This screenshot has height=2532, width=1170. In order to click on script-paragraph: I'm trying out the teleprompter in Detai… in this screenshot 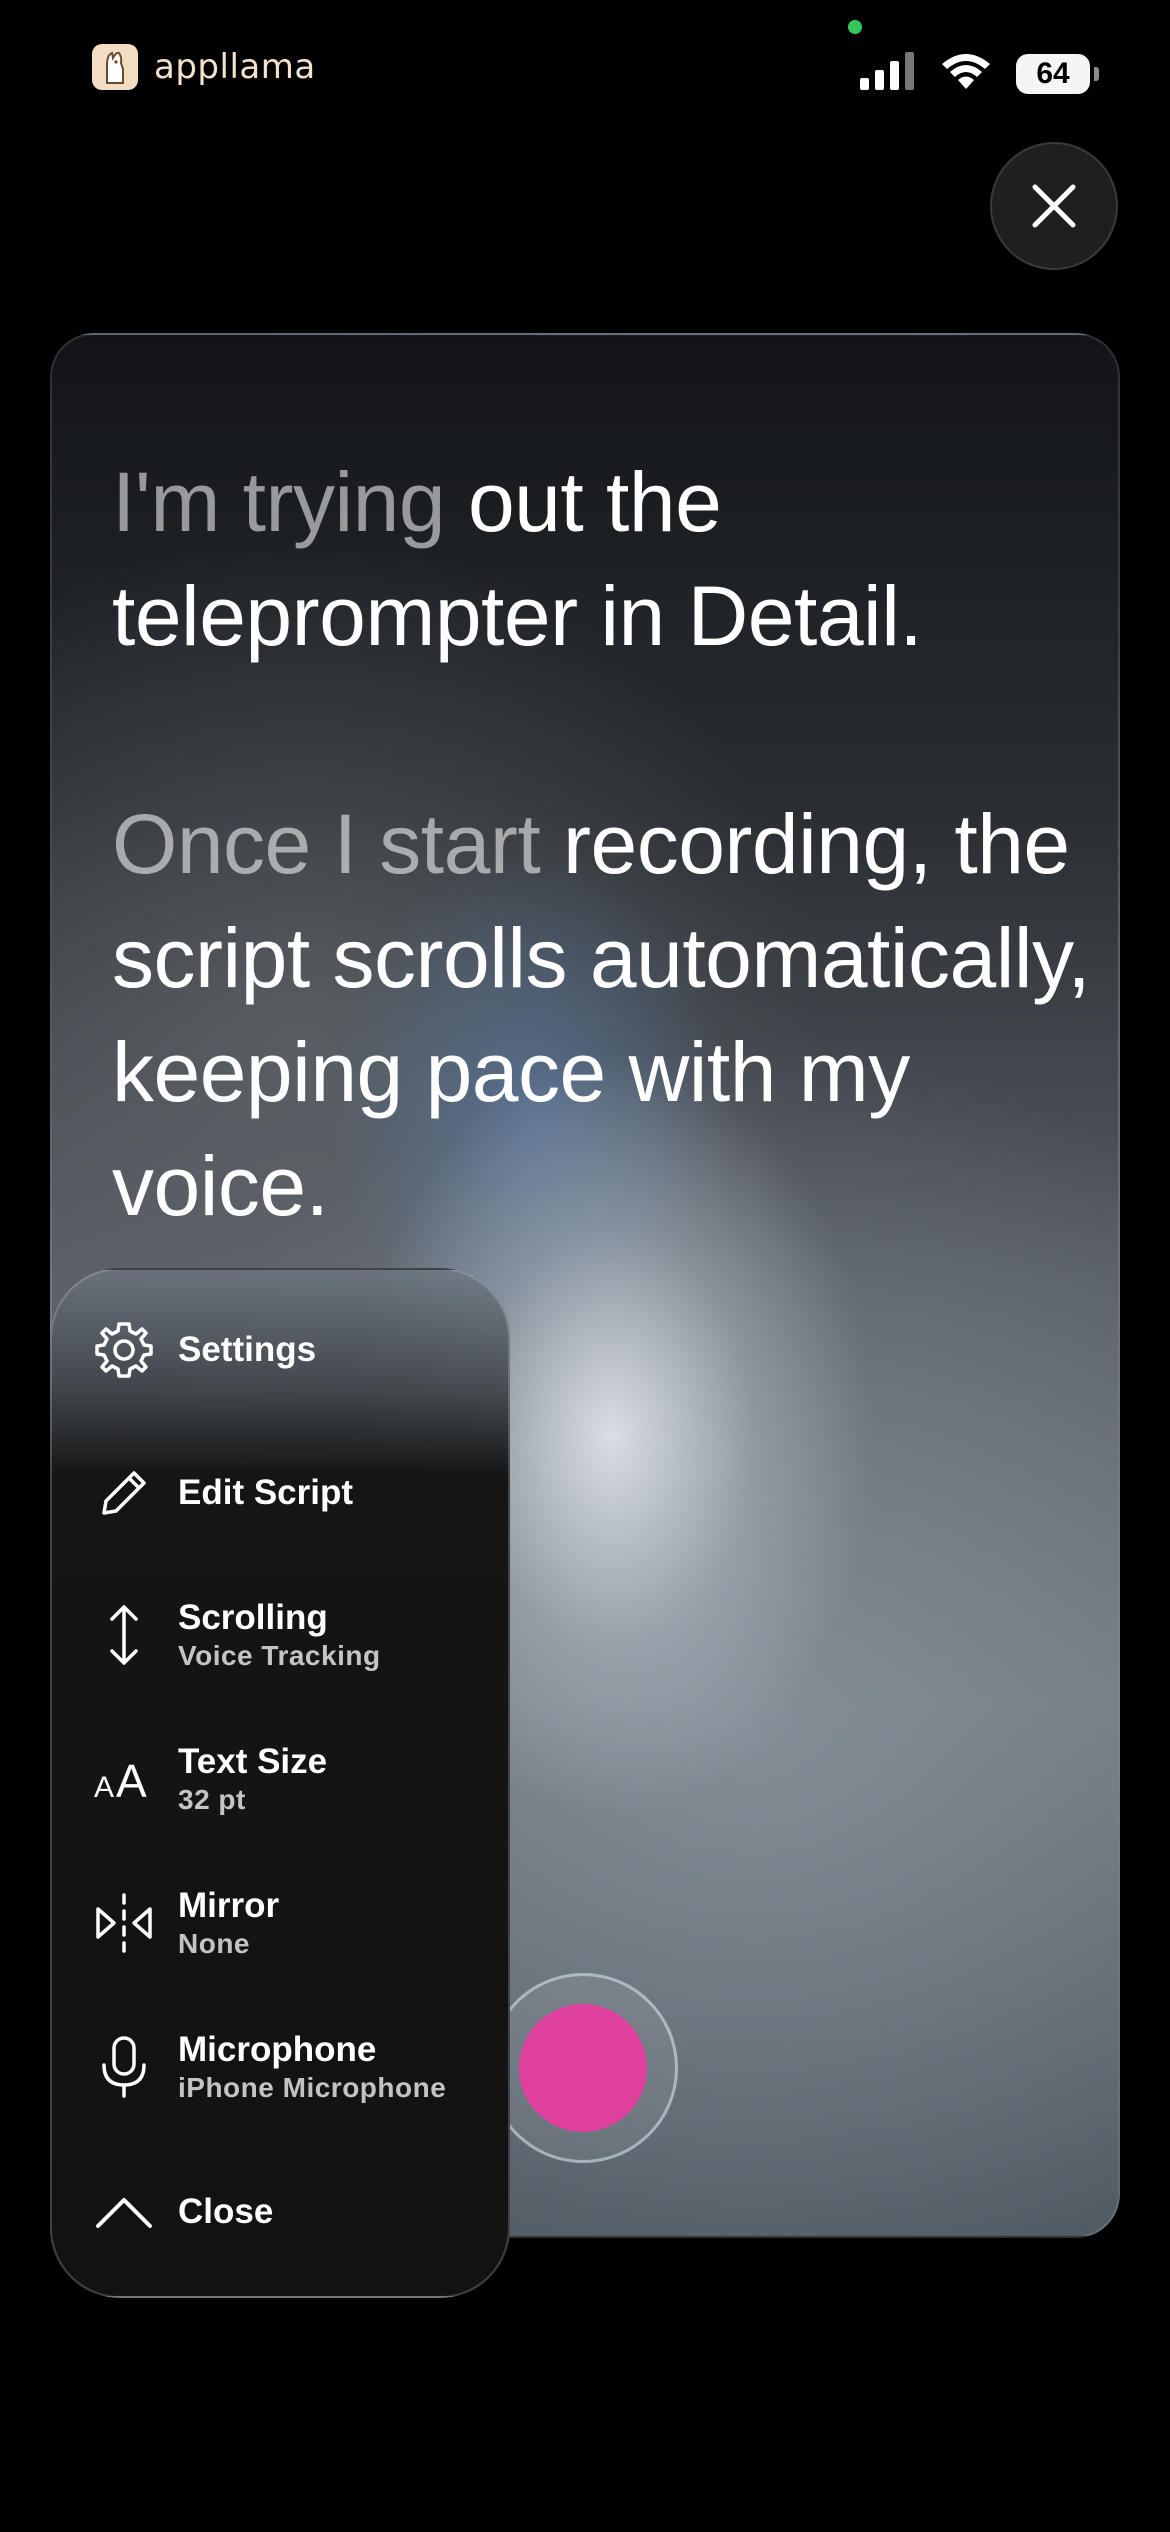, I will do `click(607, 559)`.